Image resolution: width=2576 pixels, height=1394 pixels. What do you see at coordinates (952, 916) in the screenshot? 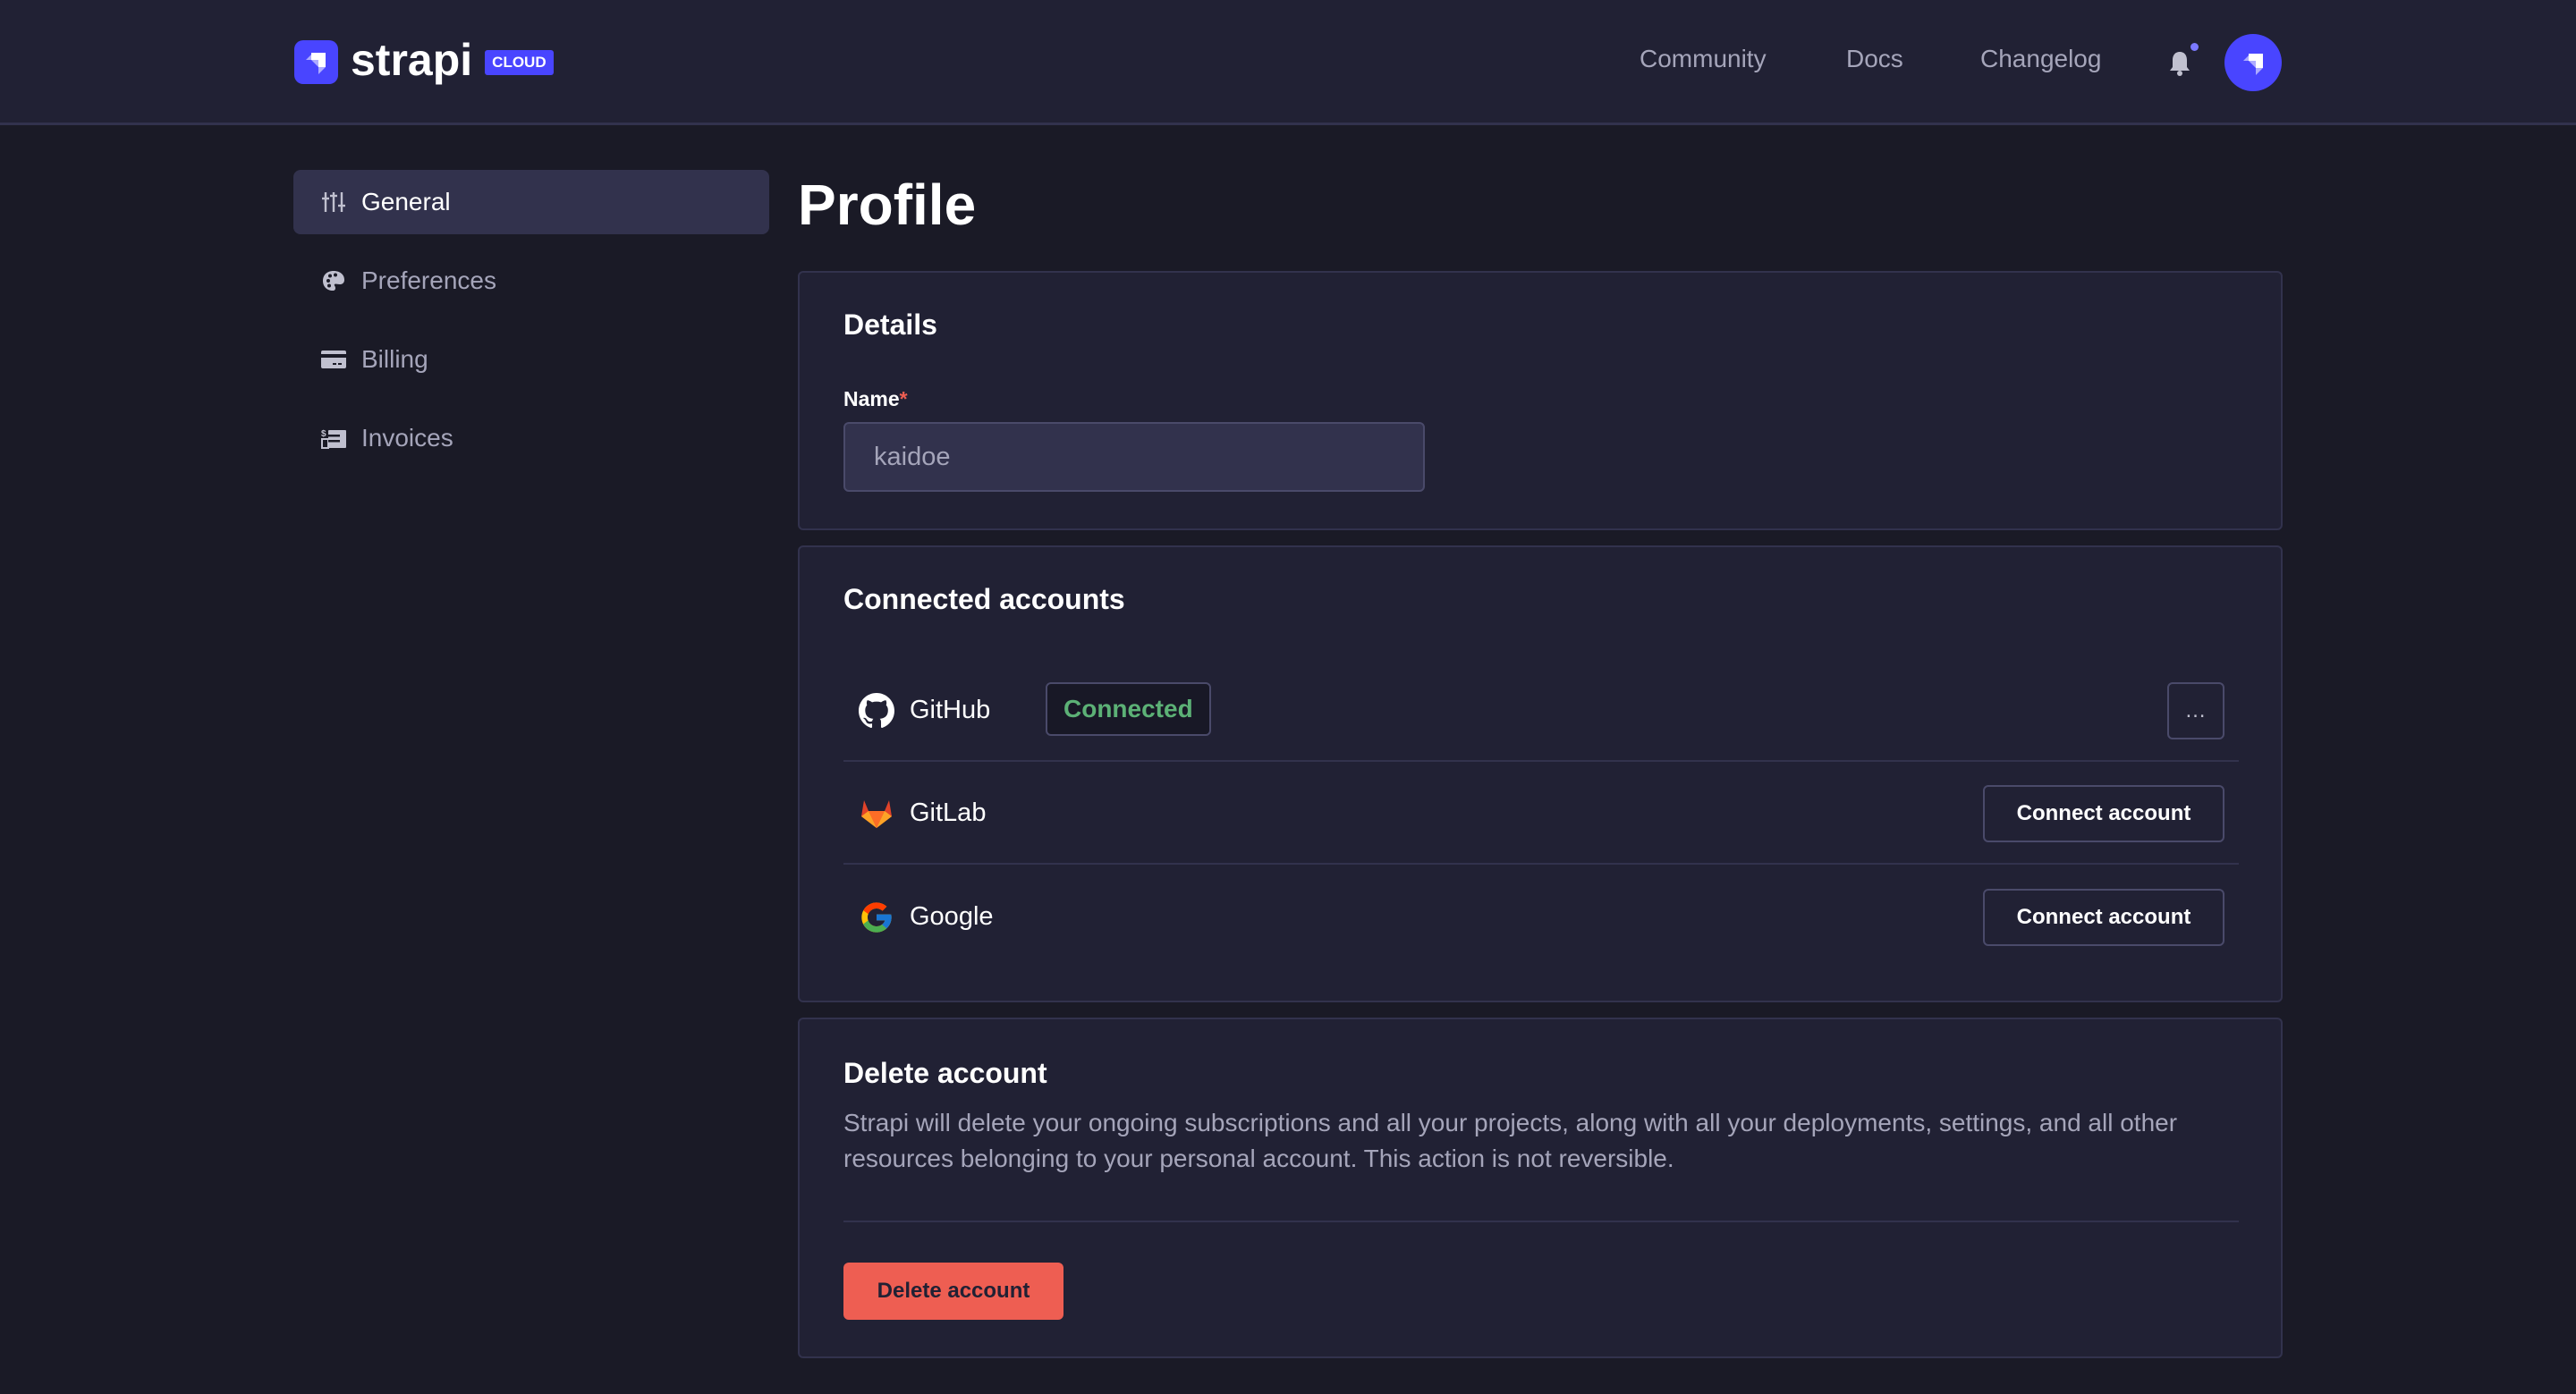
I see `account-name: Google` at bounding box center [952, 916].